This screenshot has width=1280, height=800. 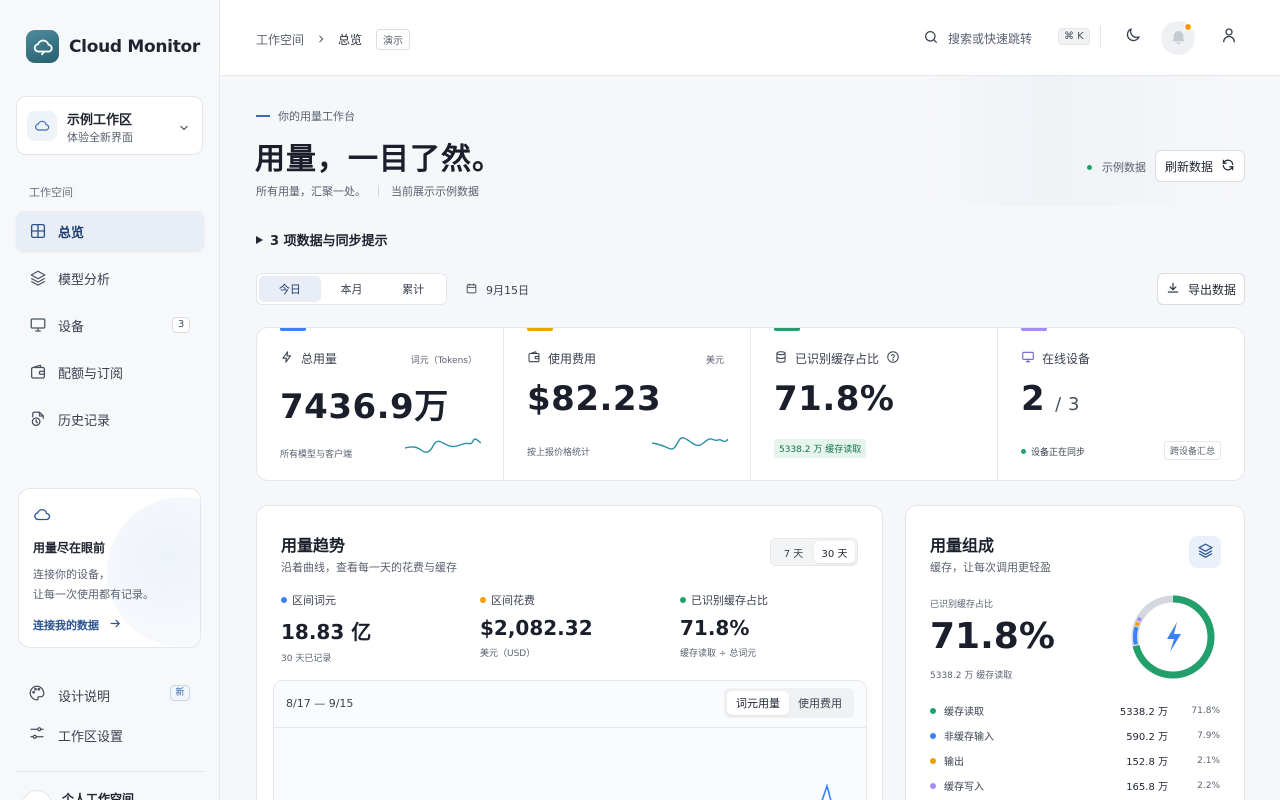 I want to click on layers-icon, so click(x=1205, y=552).